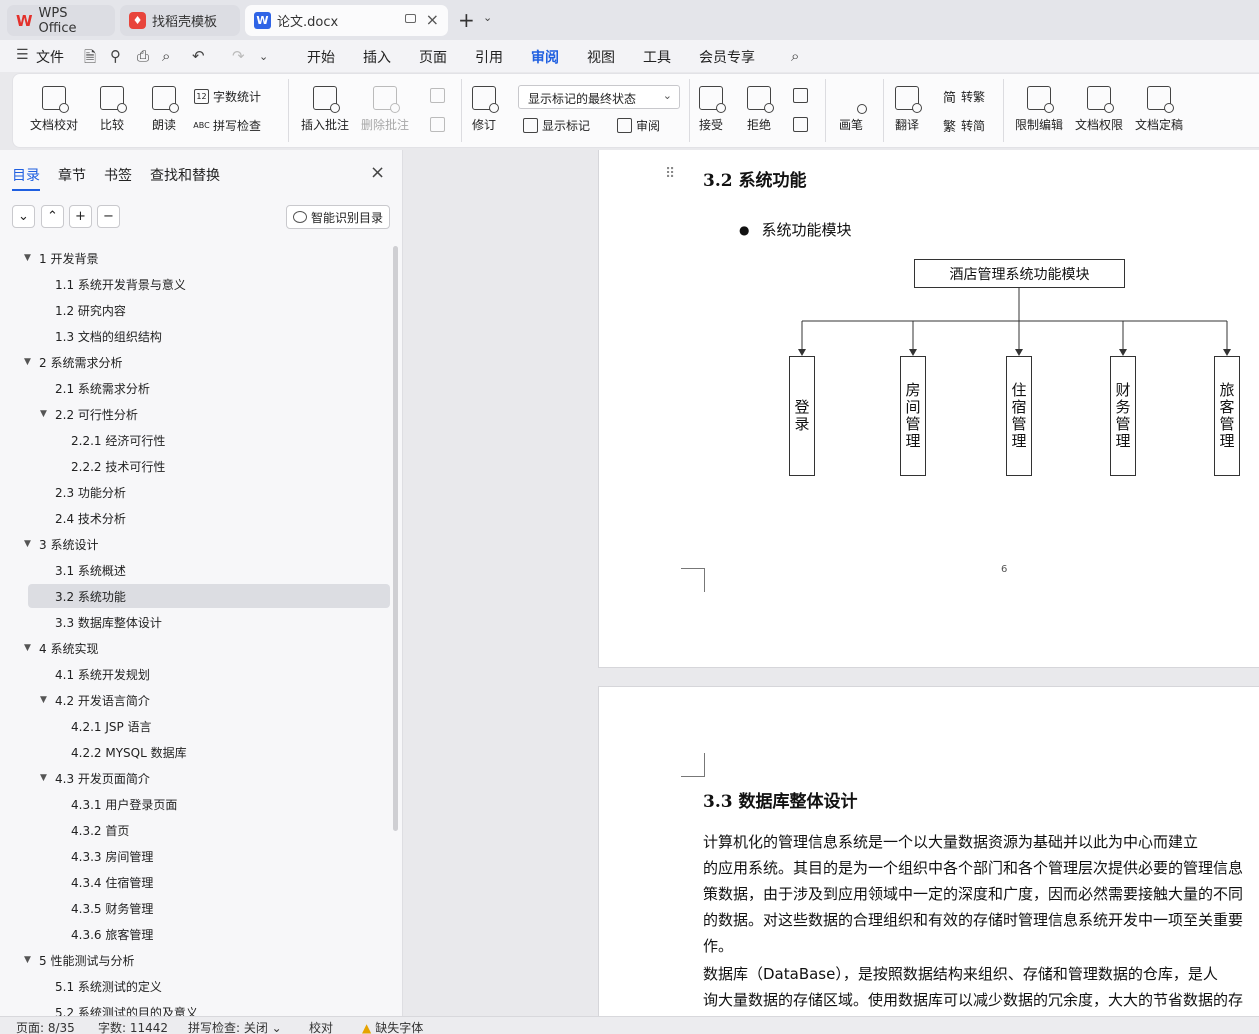 The image size is (1259, 1034). I want to click on toc-item: ▼ 1 开发背景, so click(207, 258).